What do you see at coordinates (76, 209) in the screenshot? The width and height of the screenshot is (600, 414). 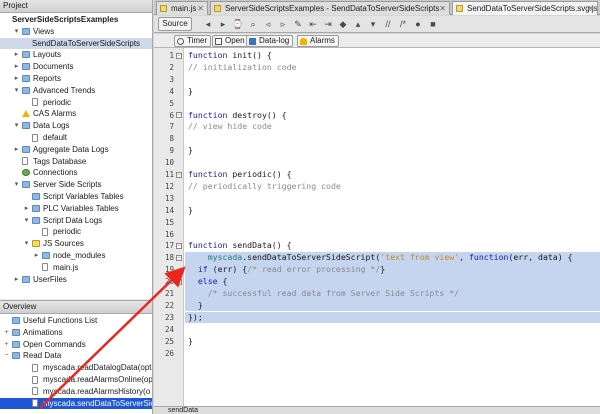 I see `tree-item: ▸ PLC Variables Tables` at bounding box center [76, 209].